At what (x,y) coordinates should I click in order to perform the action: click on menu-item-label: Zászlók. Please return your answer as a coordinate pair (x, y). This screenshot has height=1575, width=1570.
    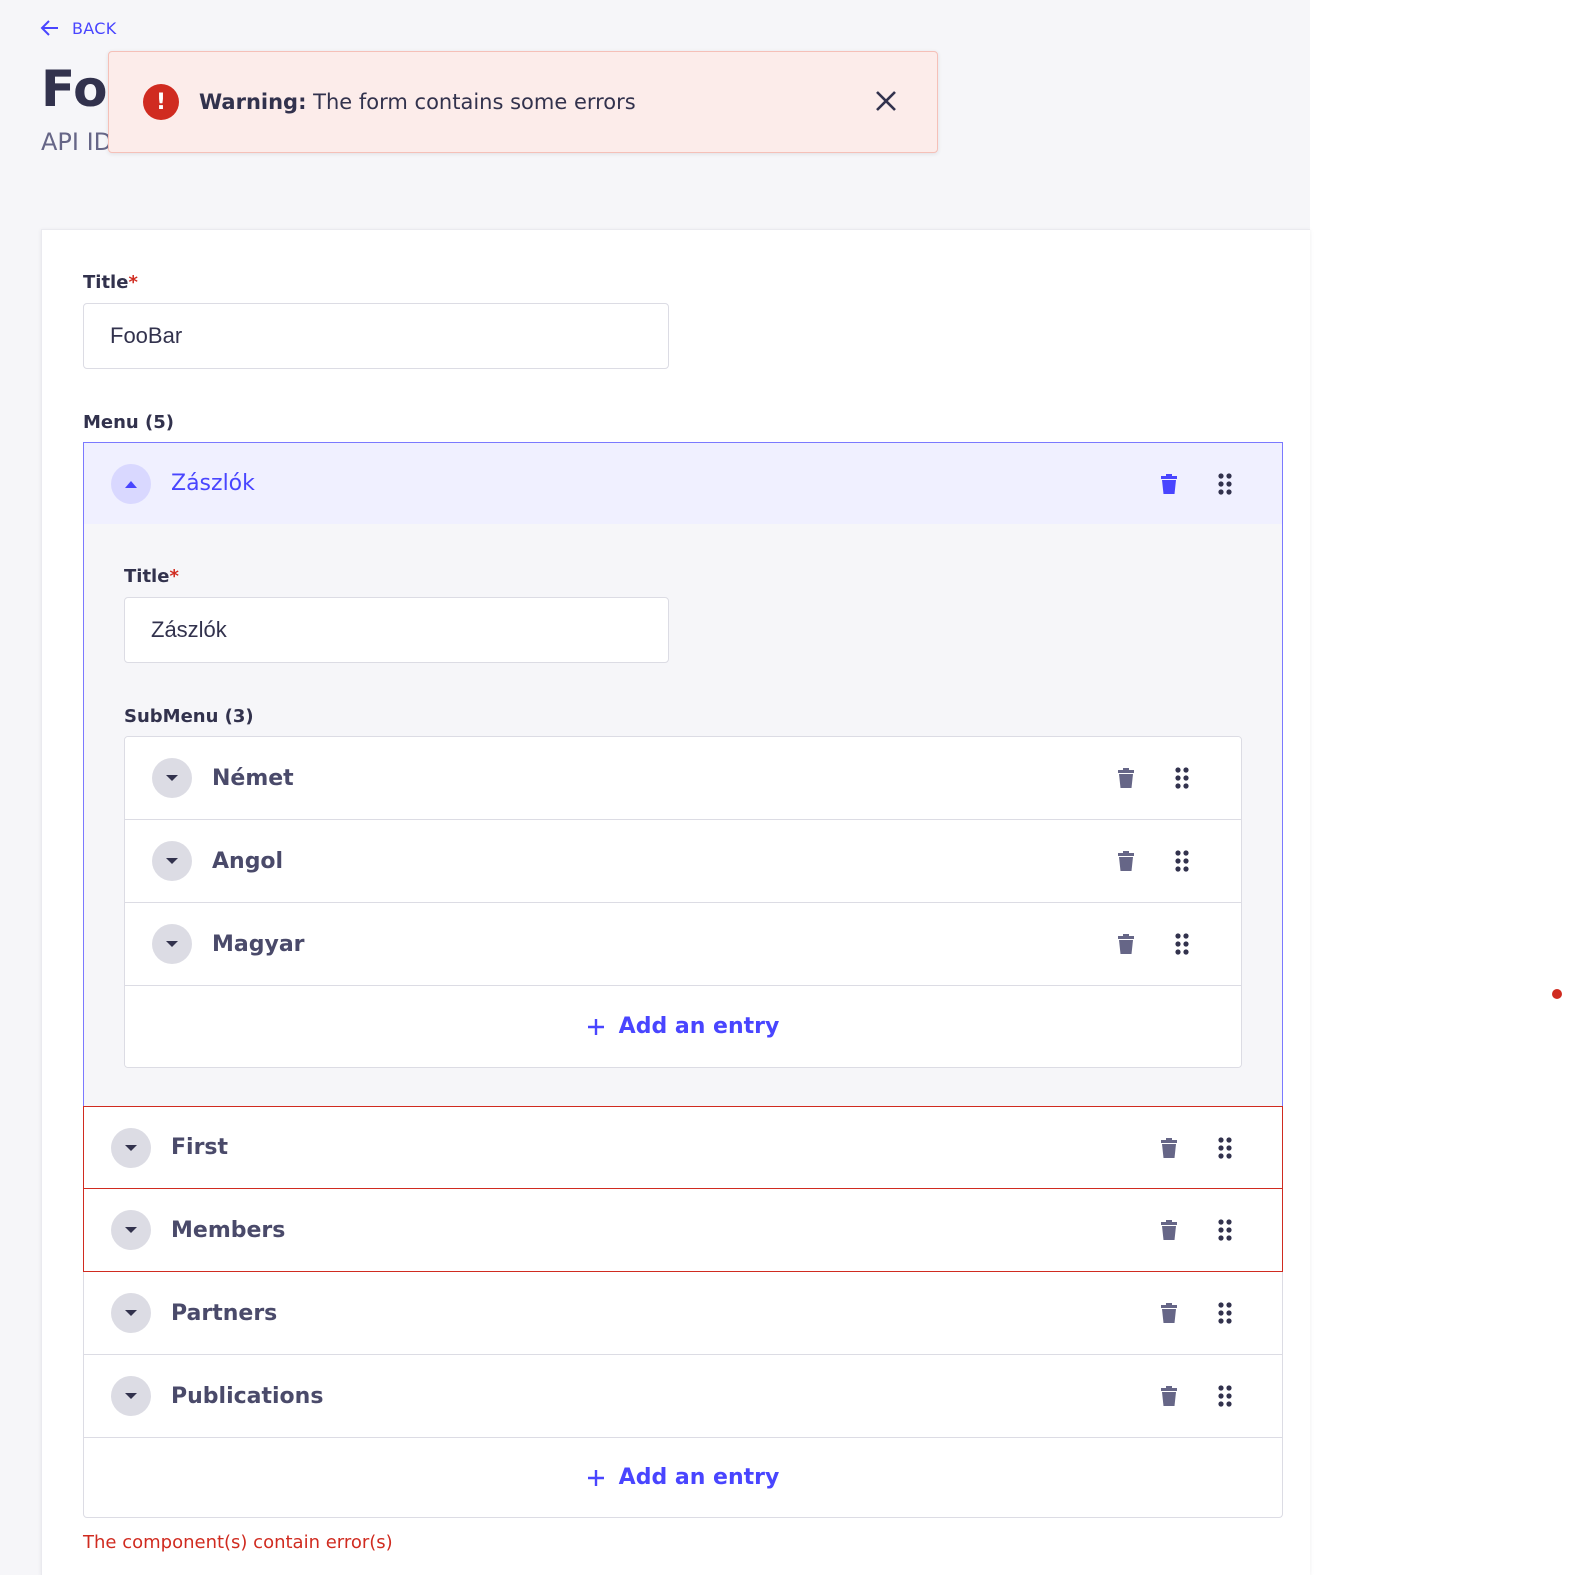
    Looking at the image, I should click on (213, 483).